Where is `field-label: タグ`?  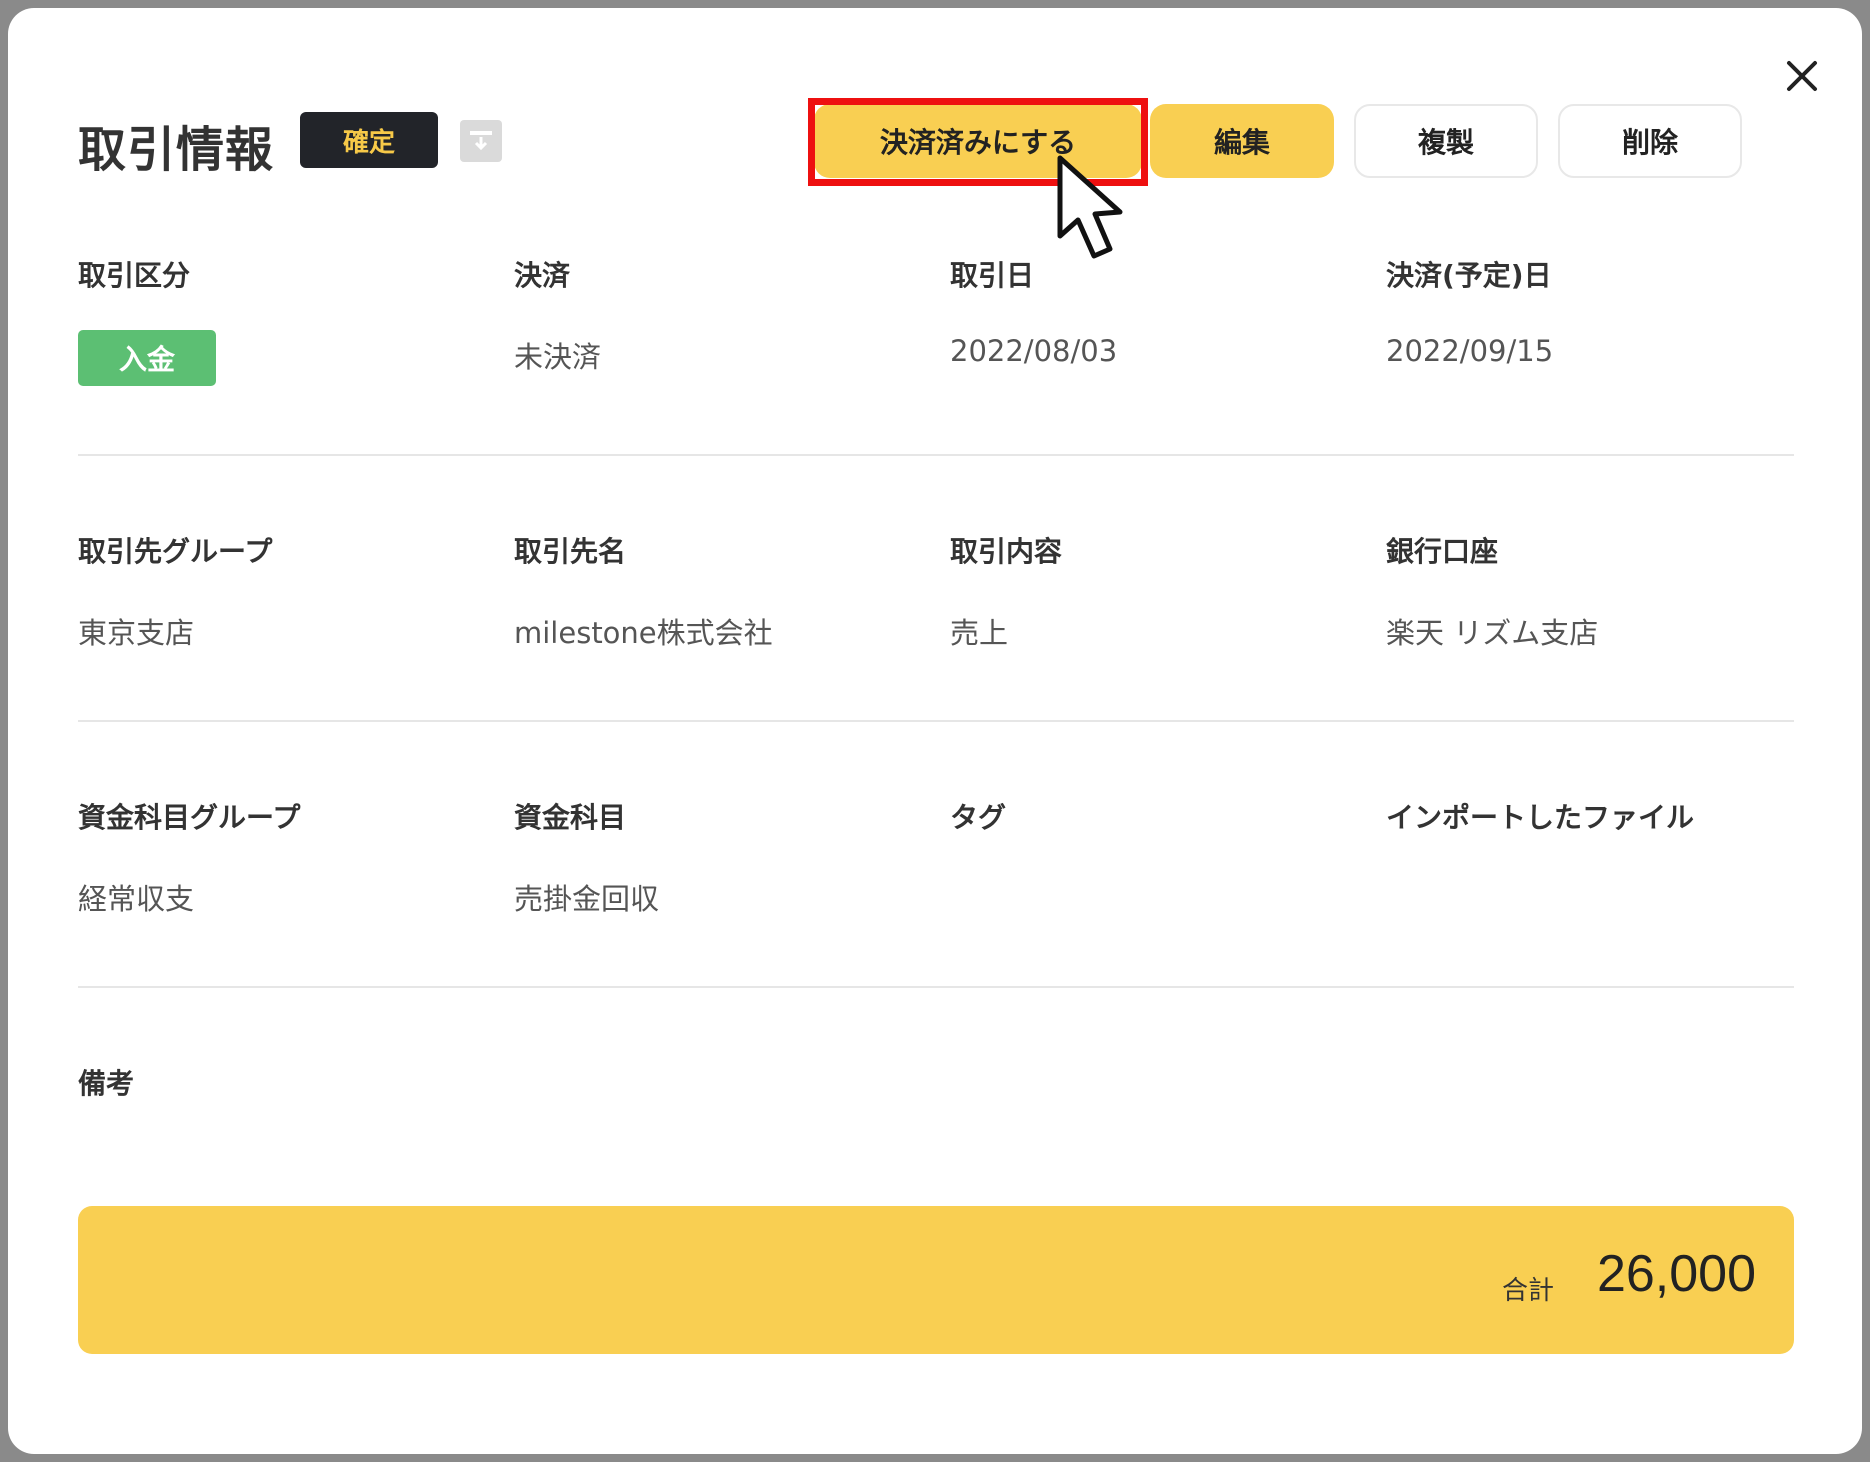
field-label: タグ is located at coordinates (978, 817).